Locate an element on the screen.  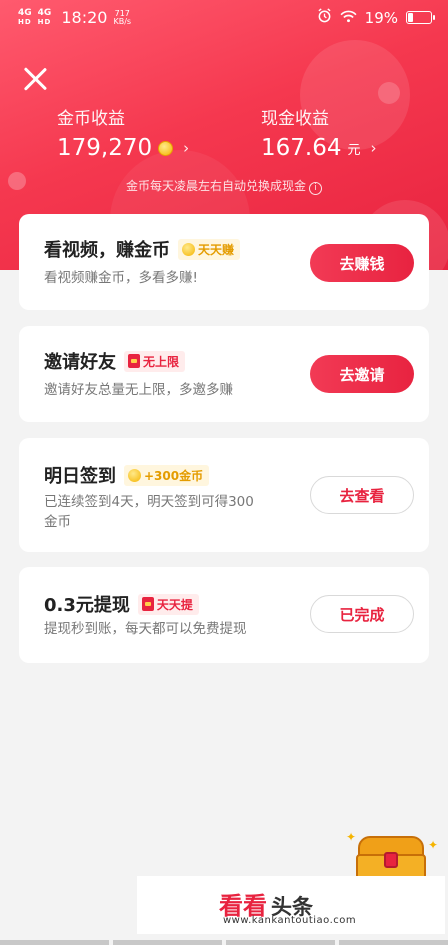
cash-earnings-label: 现金收益 is located at coordinates (295, 119).